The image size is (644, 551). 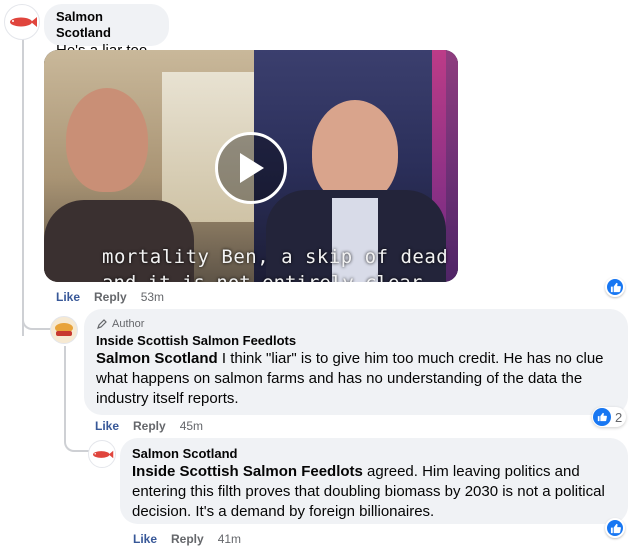 I want to click on play-button, so click(x=251, y=168).